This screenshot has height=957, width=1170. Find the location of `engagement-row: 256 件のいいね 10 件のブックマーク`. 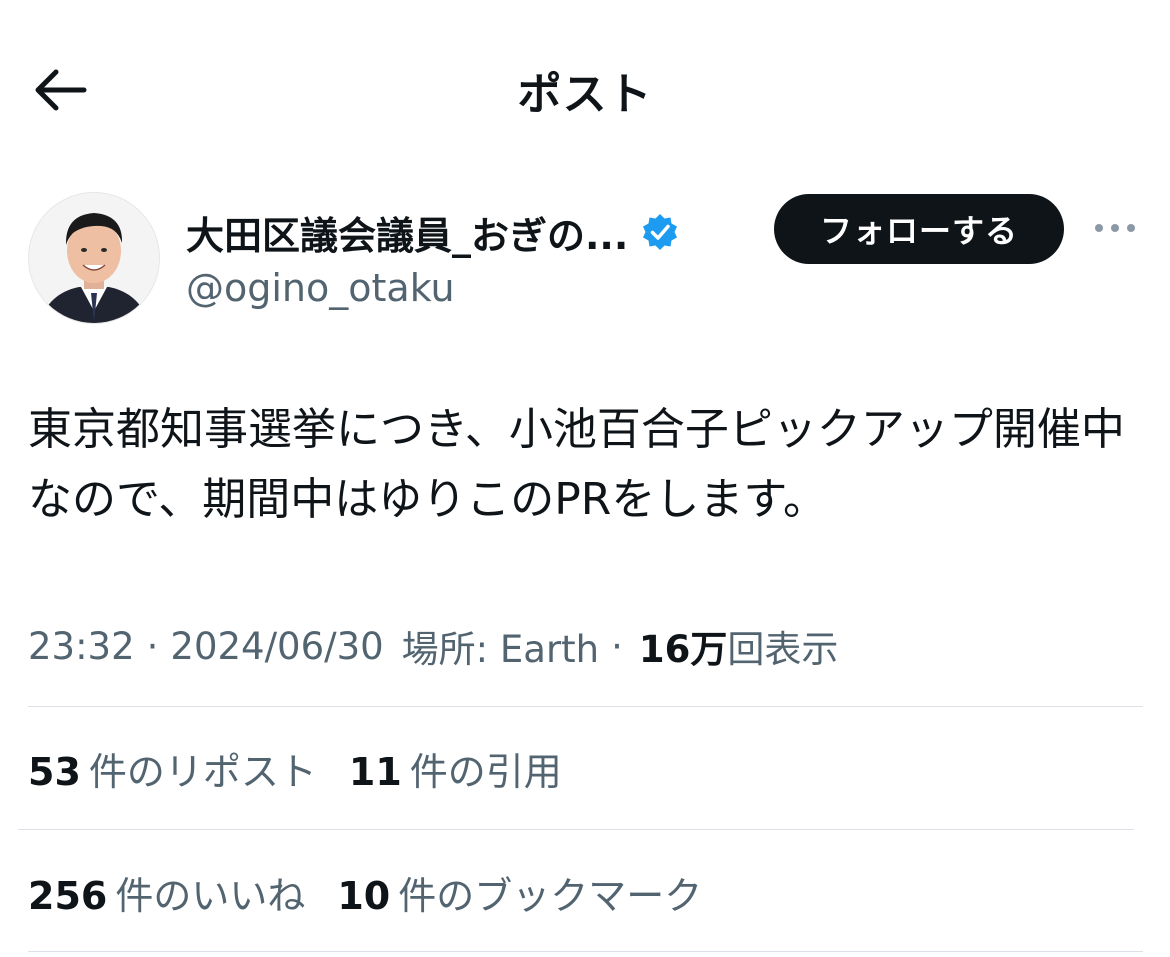

engagement-row: 256 件のいいね 10 件のブックマーク is located at coordinates (381, 892).